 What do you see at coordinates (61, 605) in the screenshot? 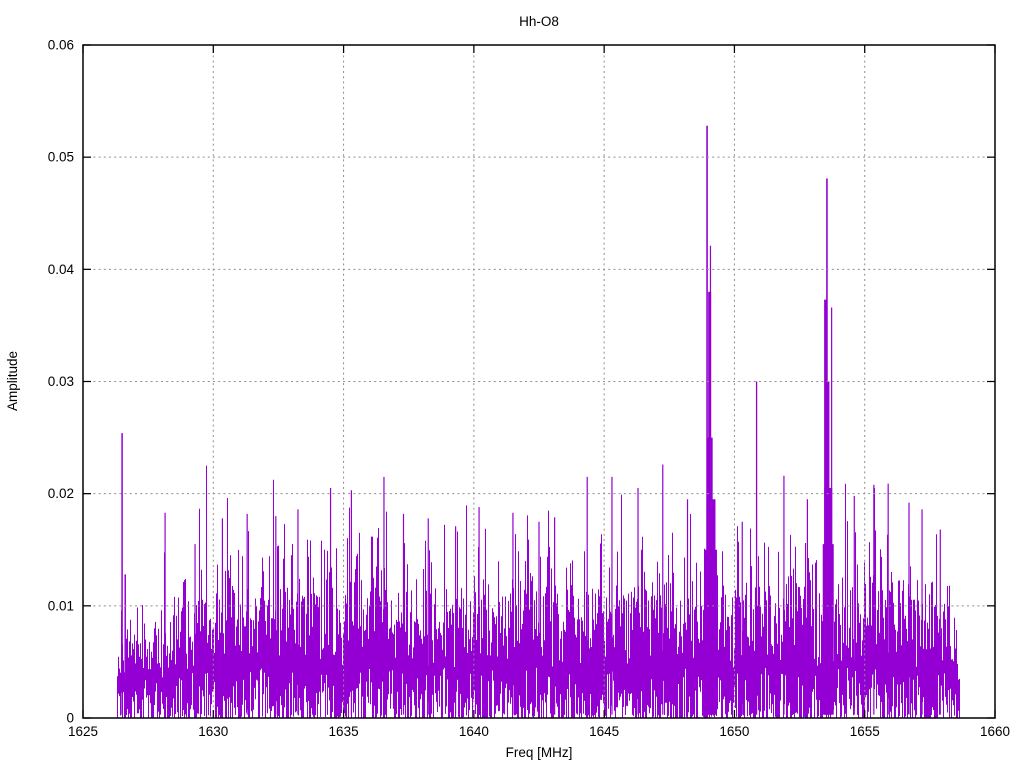
I see `y-tick-label: 0.01` at bounding box center [61, 605].